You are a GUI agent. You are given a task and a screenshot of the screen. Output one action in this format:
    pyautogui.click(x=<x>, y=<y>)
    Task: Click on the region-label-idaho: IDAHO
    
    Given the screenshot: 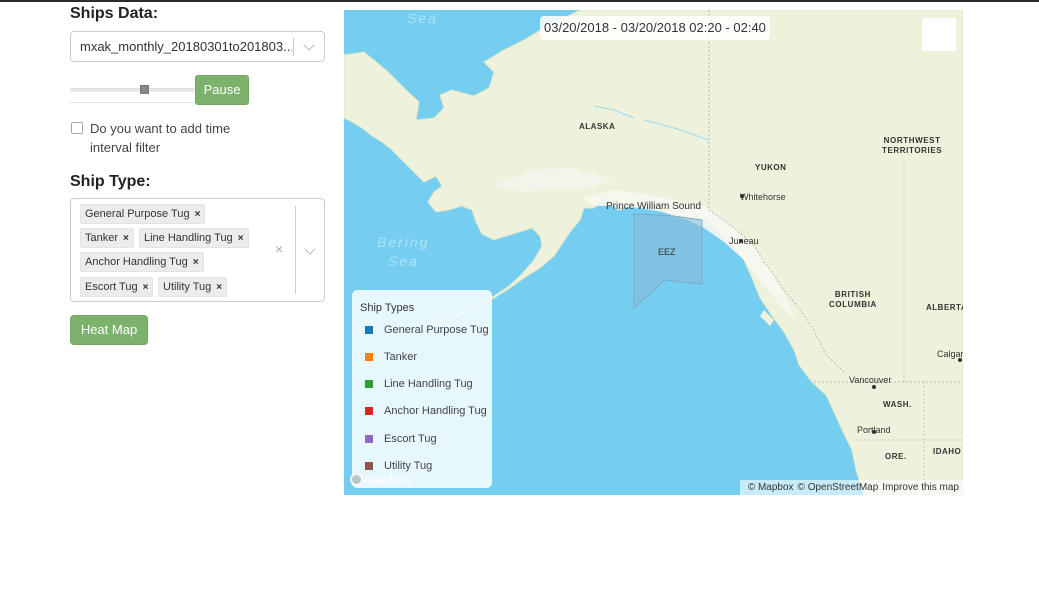 What is the action you would take?
    pyautogui.click(x=947, y=451)
    